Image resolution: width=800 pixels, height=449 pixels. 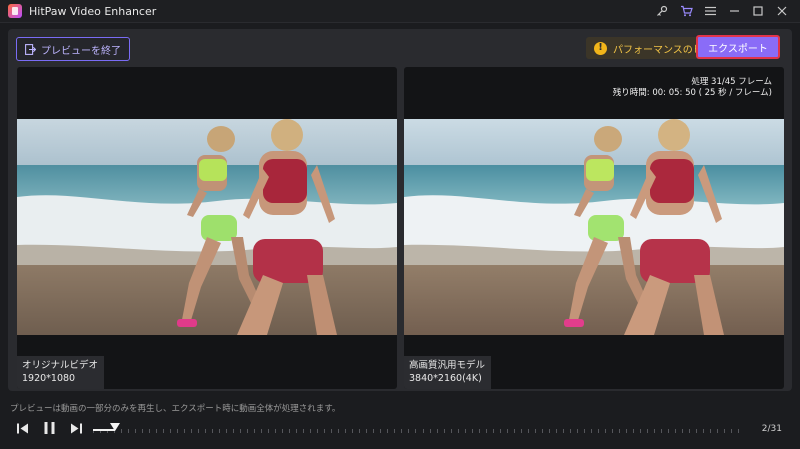 I want to click on step-forward-icon, so click(x=76, y=428).